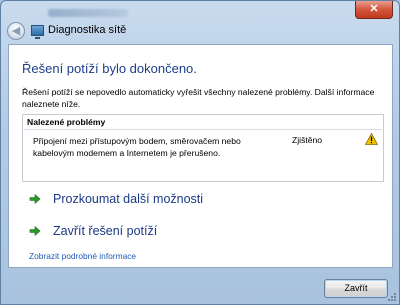 This screenshot has height=305, width=400. Describe the element at coordinates (371, 139) in the screenshot. I see `warning-icon` at that location.